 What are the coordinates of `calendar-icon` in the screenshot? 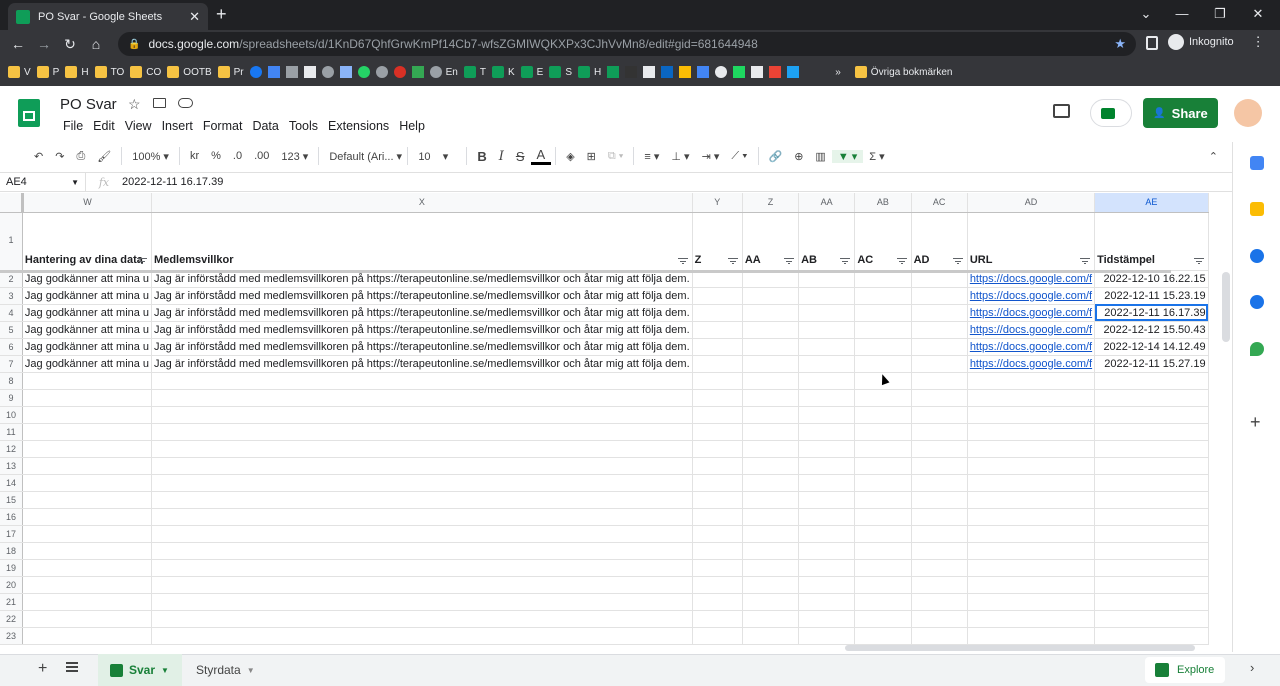 It's located at (1257, 163).